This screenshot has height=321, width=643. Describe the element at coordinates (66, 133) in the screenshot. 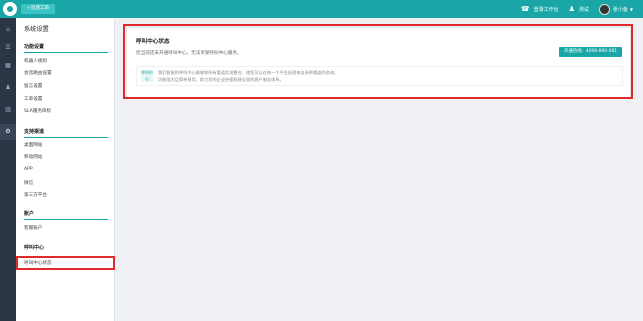

I see `section-support-title: 支持渠道` at that location.